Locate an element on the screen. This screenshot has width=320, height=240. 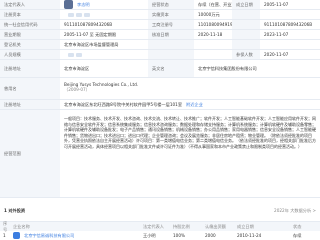
investment-title: 1 对外投资 is located at coordinates (15, 210).